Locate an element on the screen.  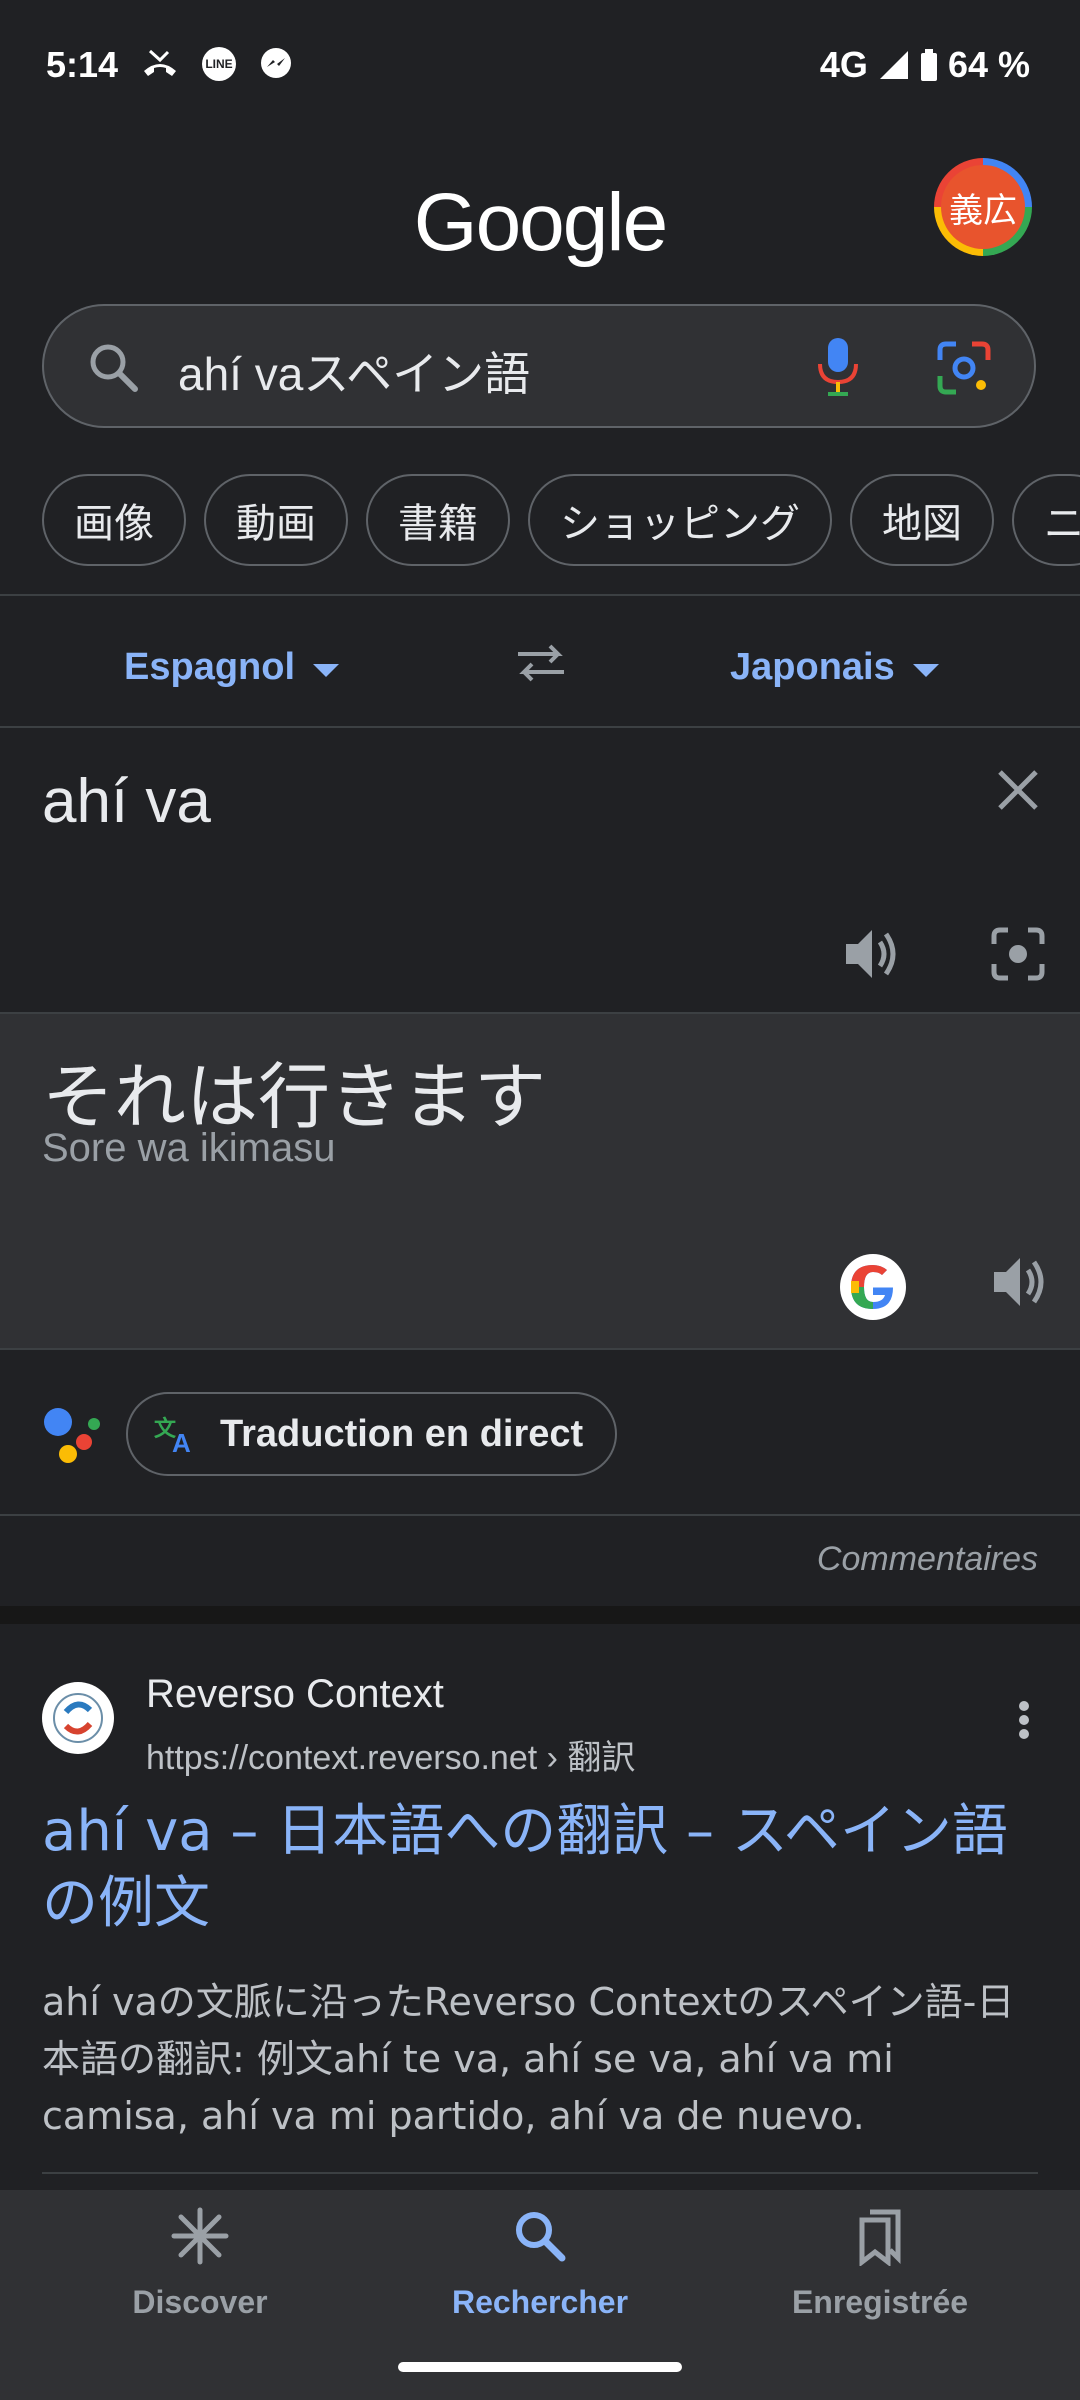
camera-icon is located at coordinates (1018, 954).